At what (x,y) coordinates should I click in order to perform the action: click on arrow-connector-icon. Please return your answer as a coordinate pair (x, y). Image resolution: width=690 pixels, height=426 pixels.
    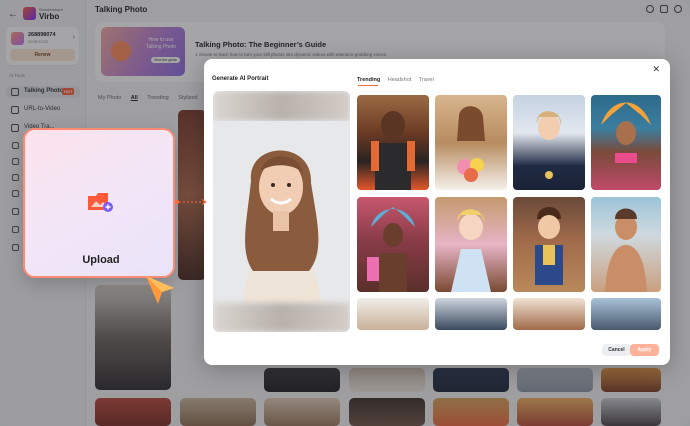
    Looking at the image, I should click on (191, 202).